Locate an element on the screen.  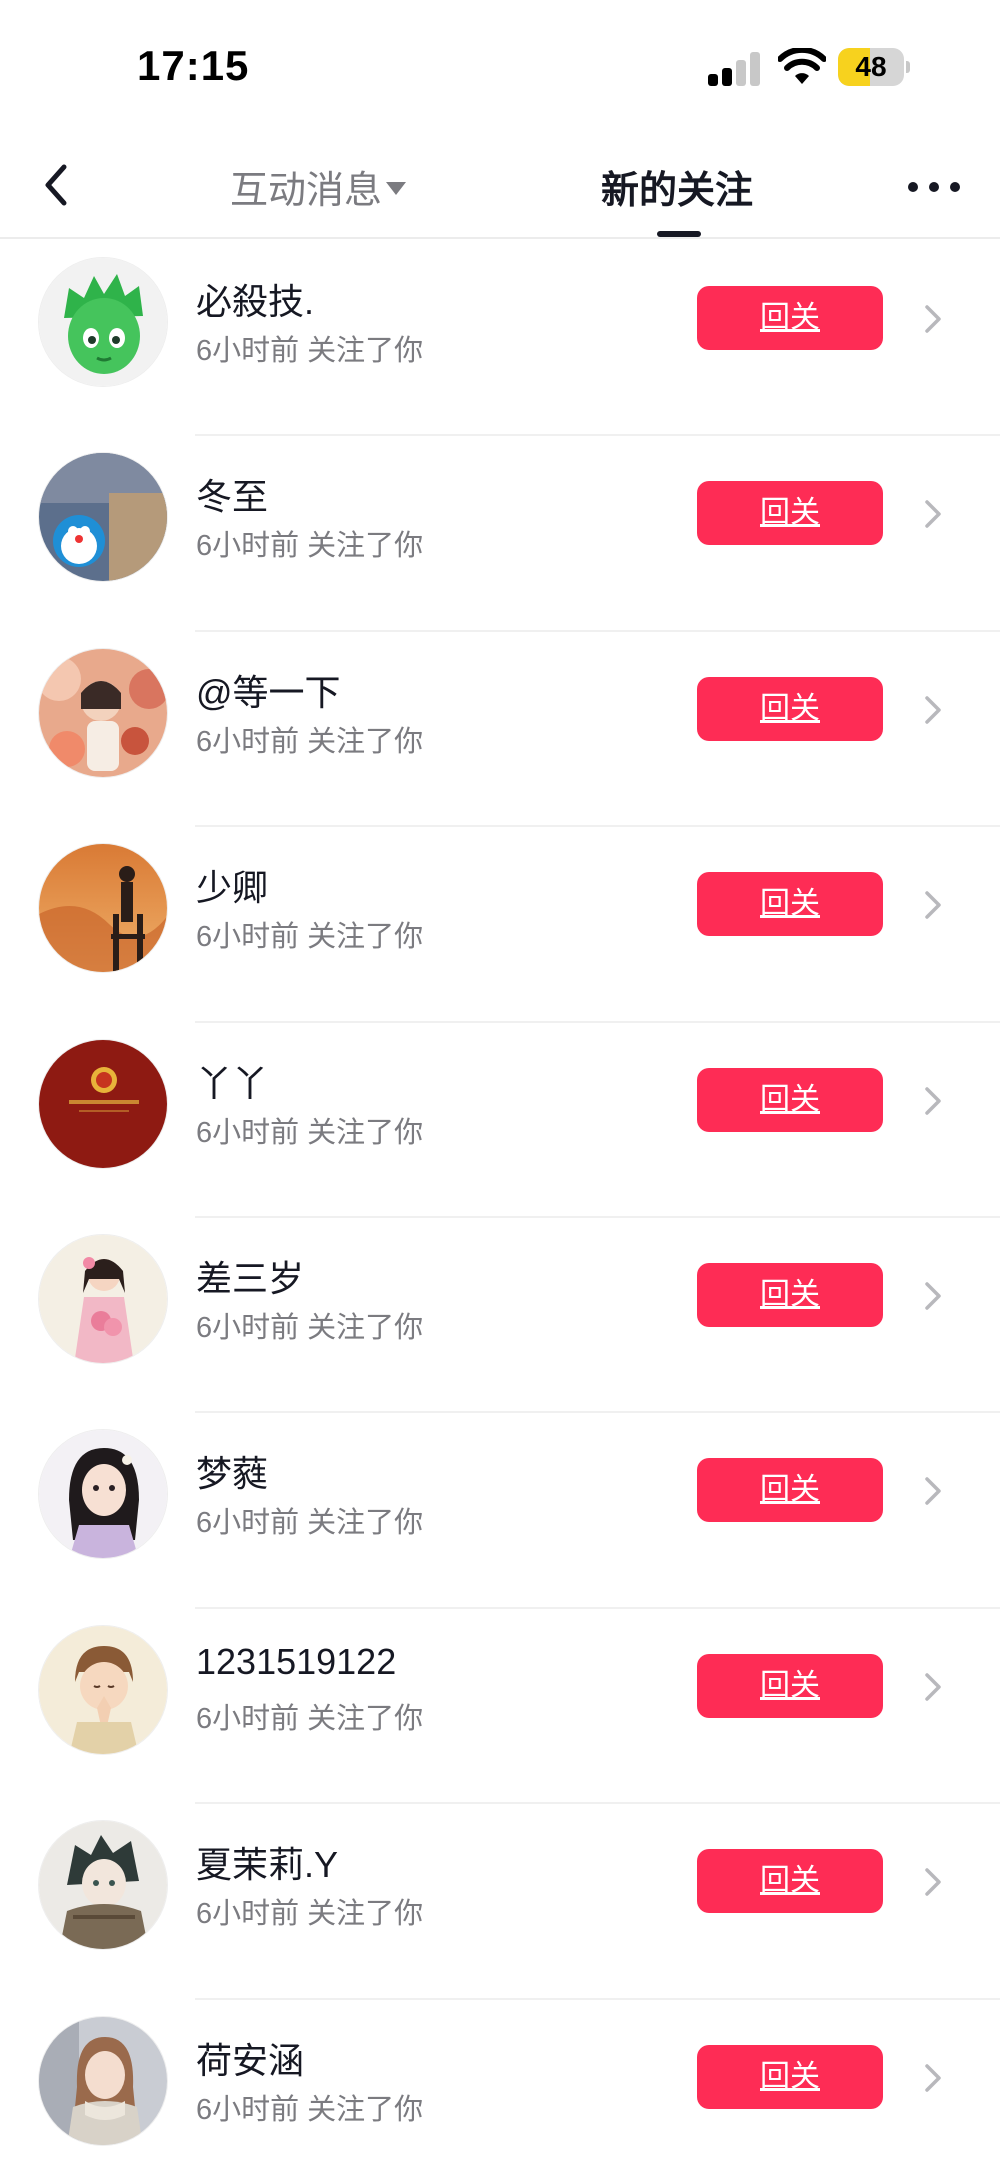
tab-label: 互动消息 is located at coordinates (306, 191).